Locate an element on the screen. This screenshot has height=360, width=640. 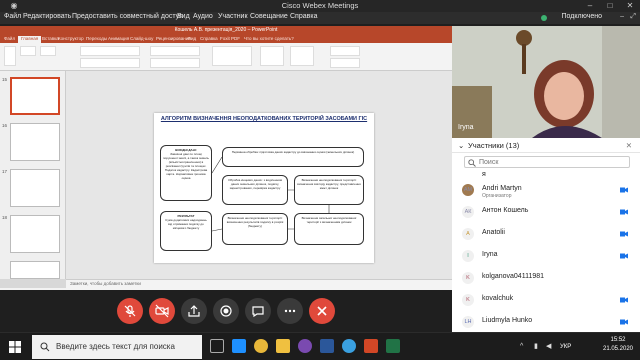
network-icon: ▮ is located at coordinates (536, 346).